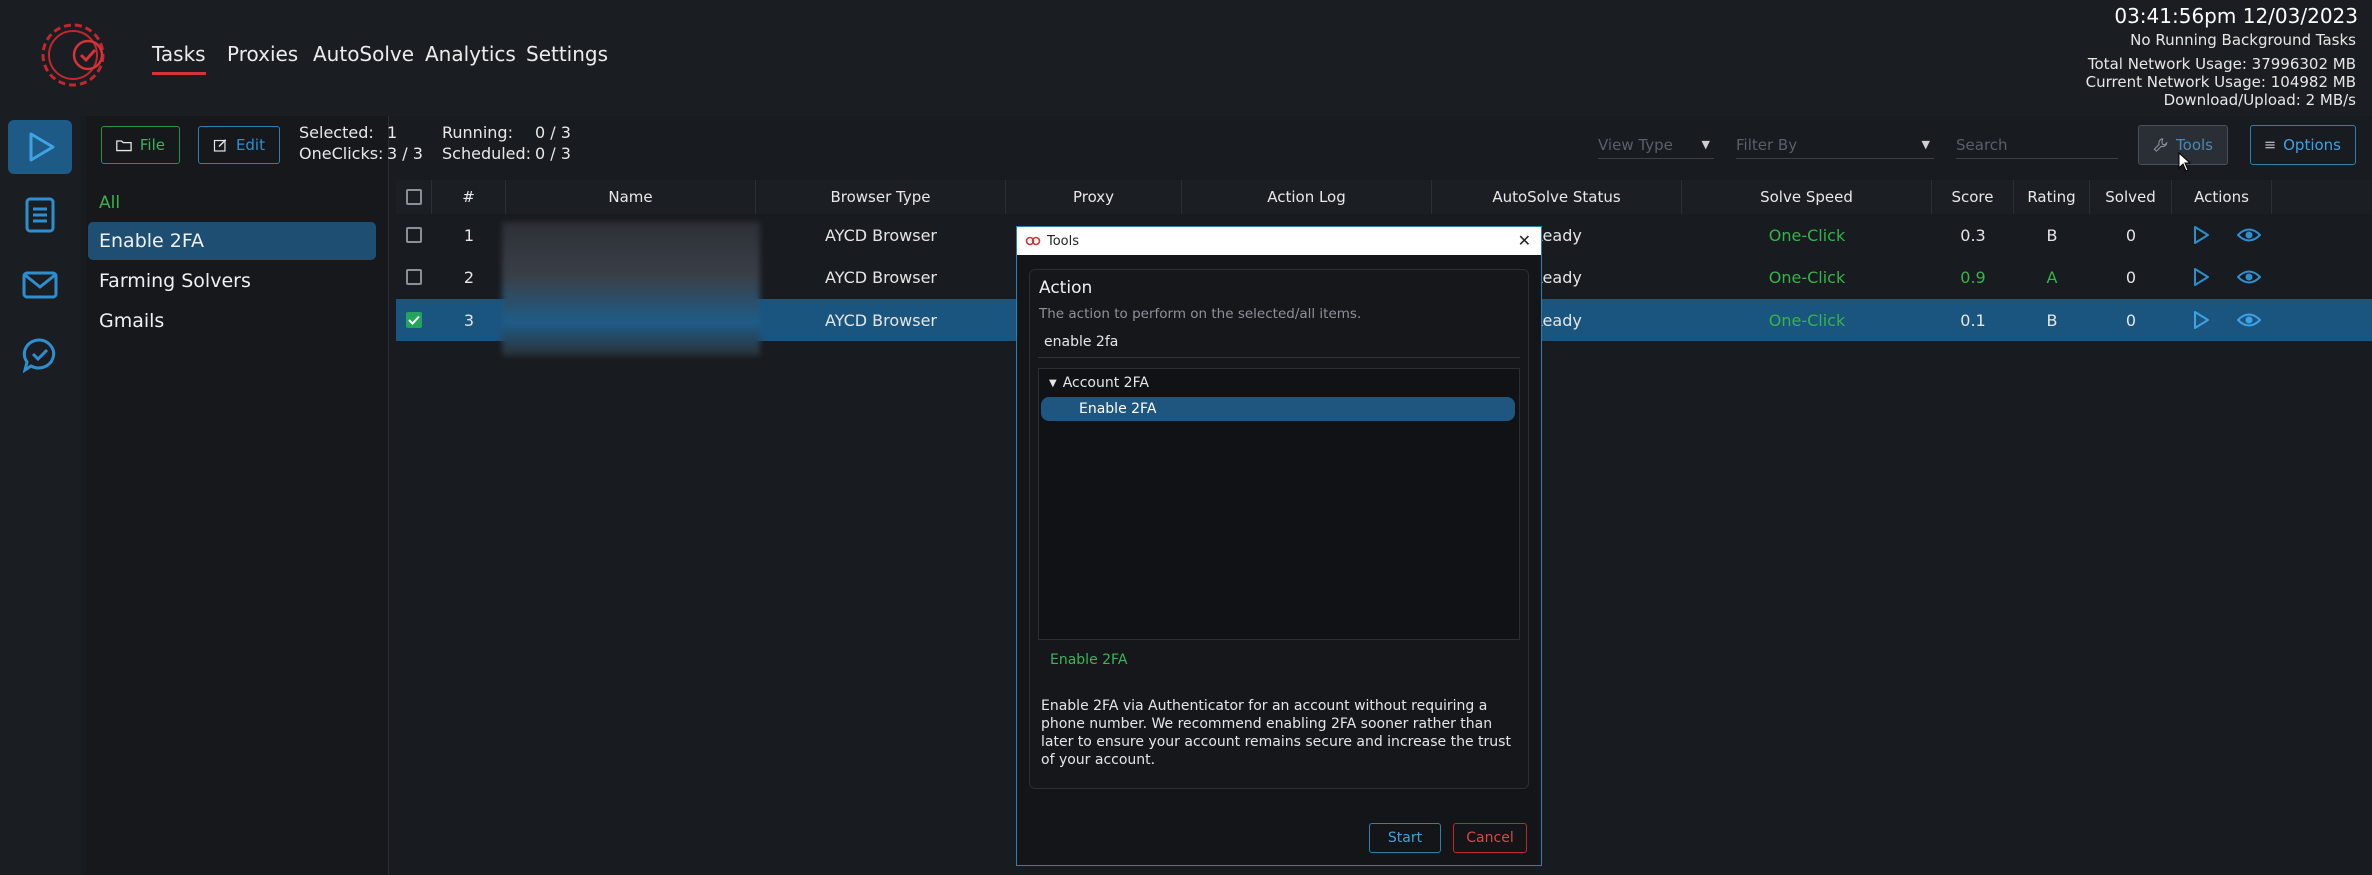 The height and width of the screenshot is (875, 2372). I want to click on row-rating: A, so click(2052, 277).